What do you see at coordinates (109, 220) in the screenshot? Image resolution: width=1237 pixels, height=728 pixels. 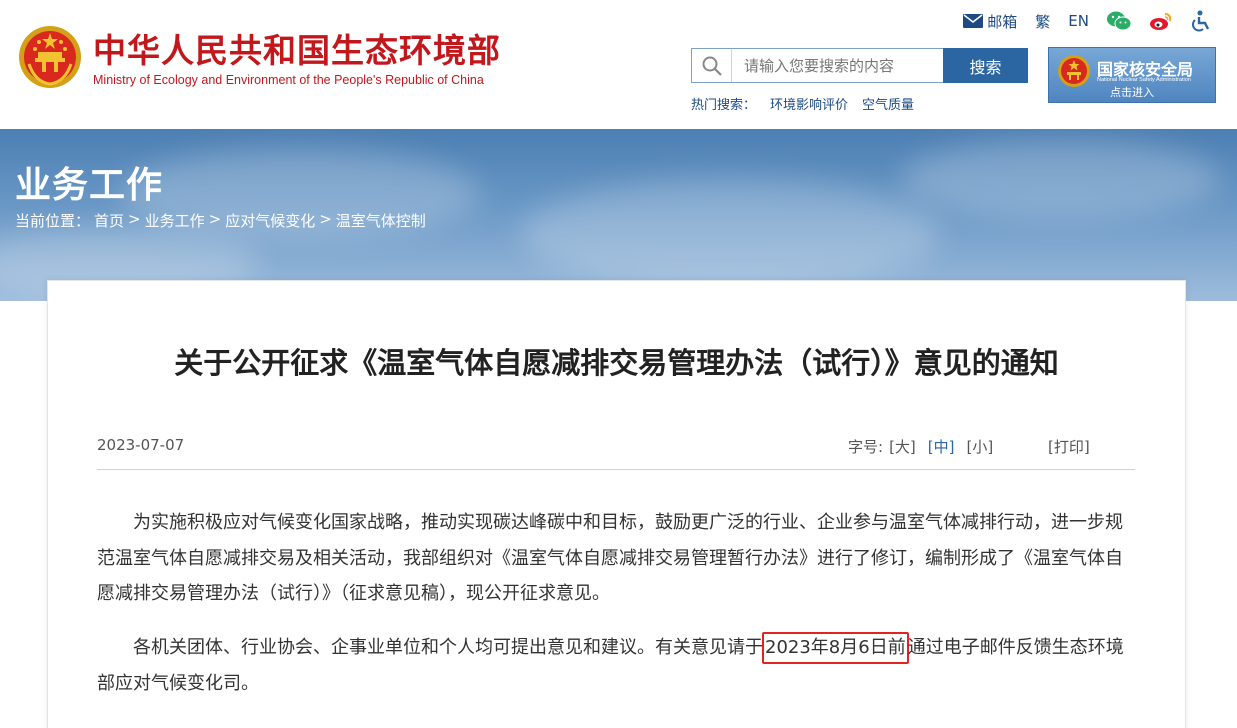 I see `breadcrumb-home: 首页` at bounding box center [109, 220].